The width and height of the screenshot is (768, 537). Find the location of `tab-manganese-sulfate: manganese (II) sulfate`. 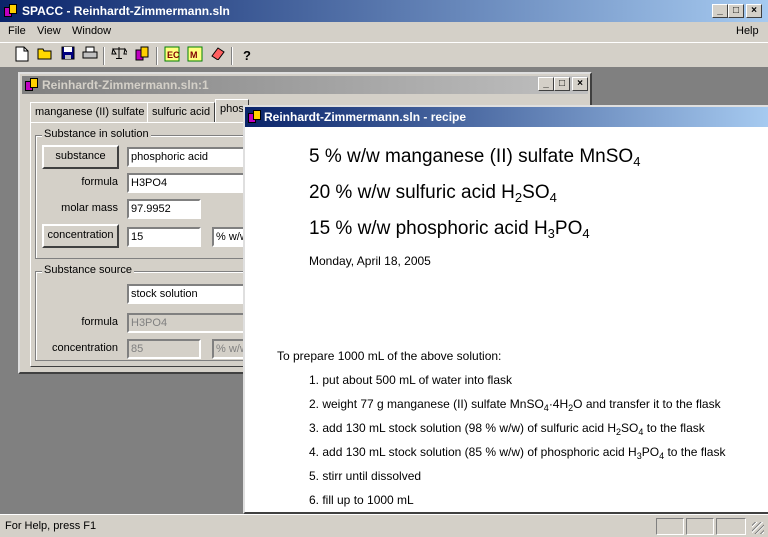

tab-manganese-sulfate: manganese (II) sulfate is located at coordinates (90, 112).